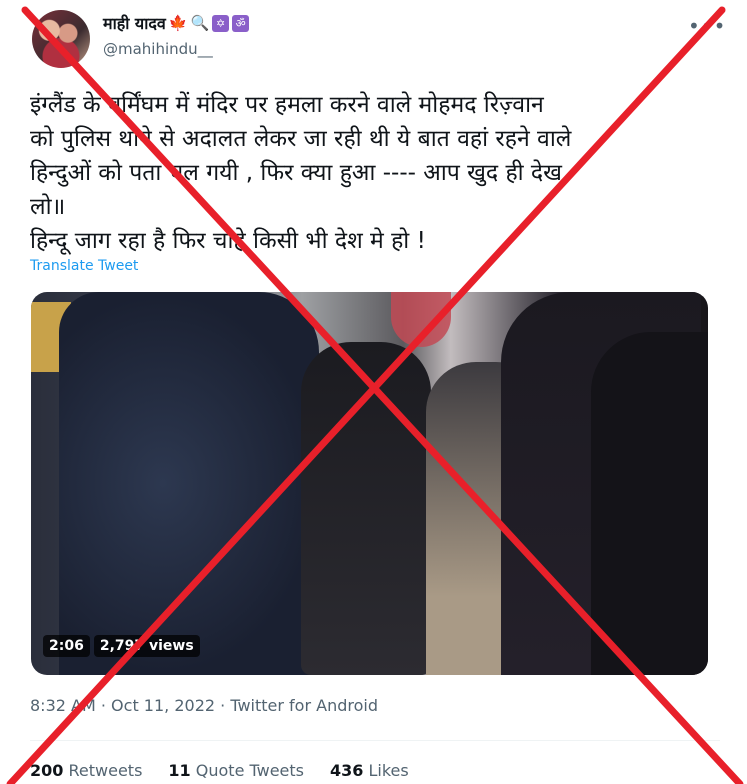  I want to click on retweets-stat: 200 Retweets, so click(86, 770).